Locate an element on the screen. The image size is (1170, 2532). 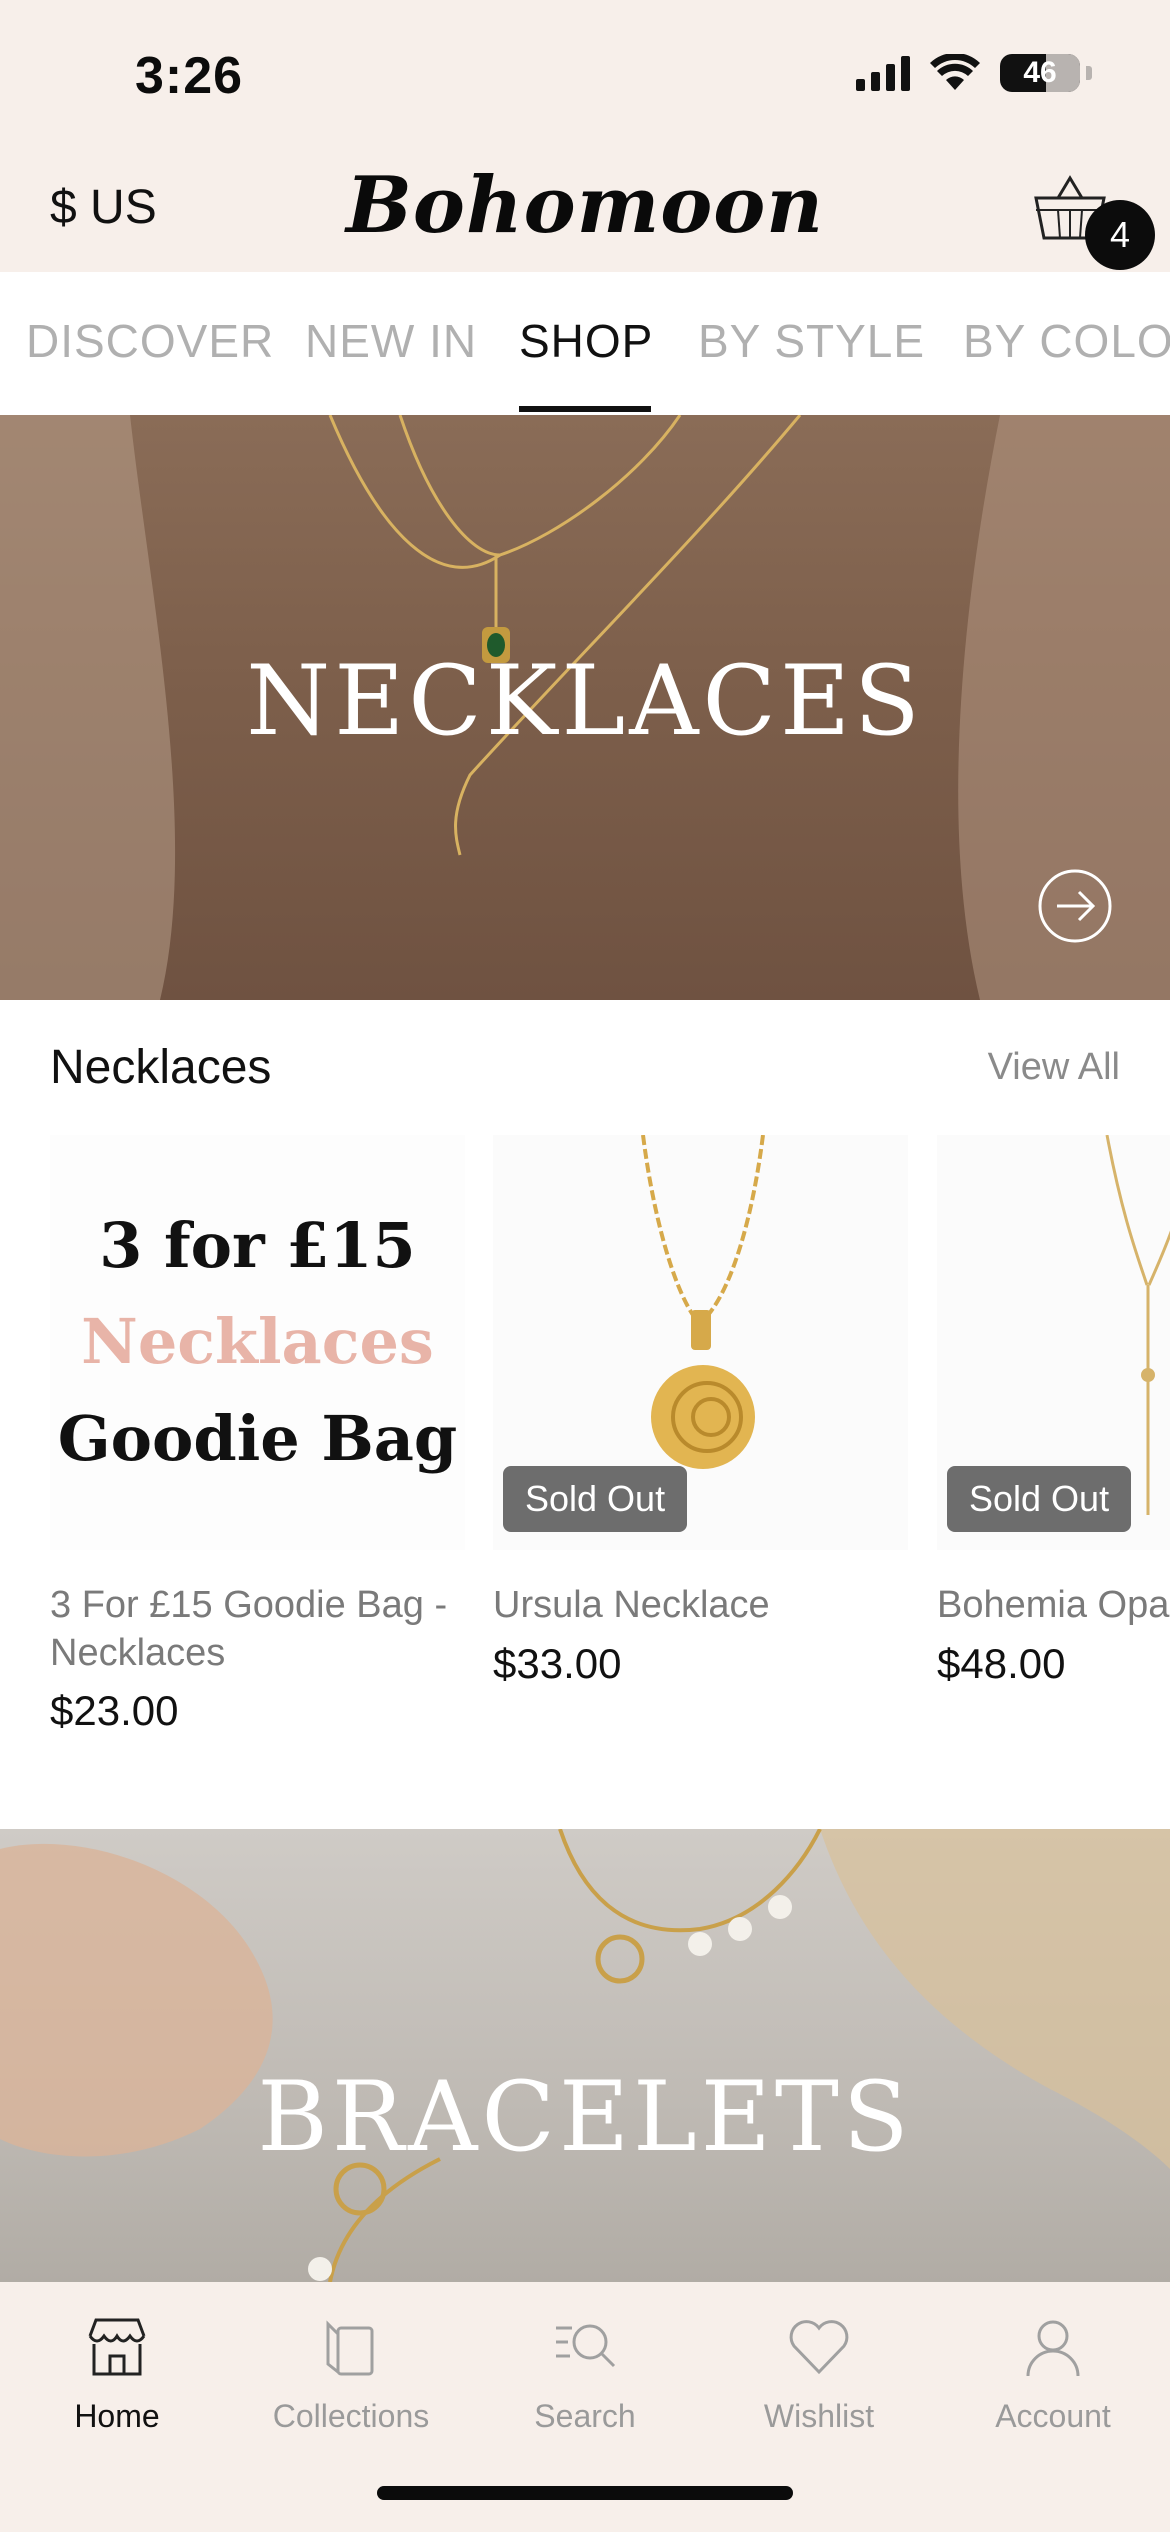
status-icons: 46 is located at coordinates (974, 73).